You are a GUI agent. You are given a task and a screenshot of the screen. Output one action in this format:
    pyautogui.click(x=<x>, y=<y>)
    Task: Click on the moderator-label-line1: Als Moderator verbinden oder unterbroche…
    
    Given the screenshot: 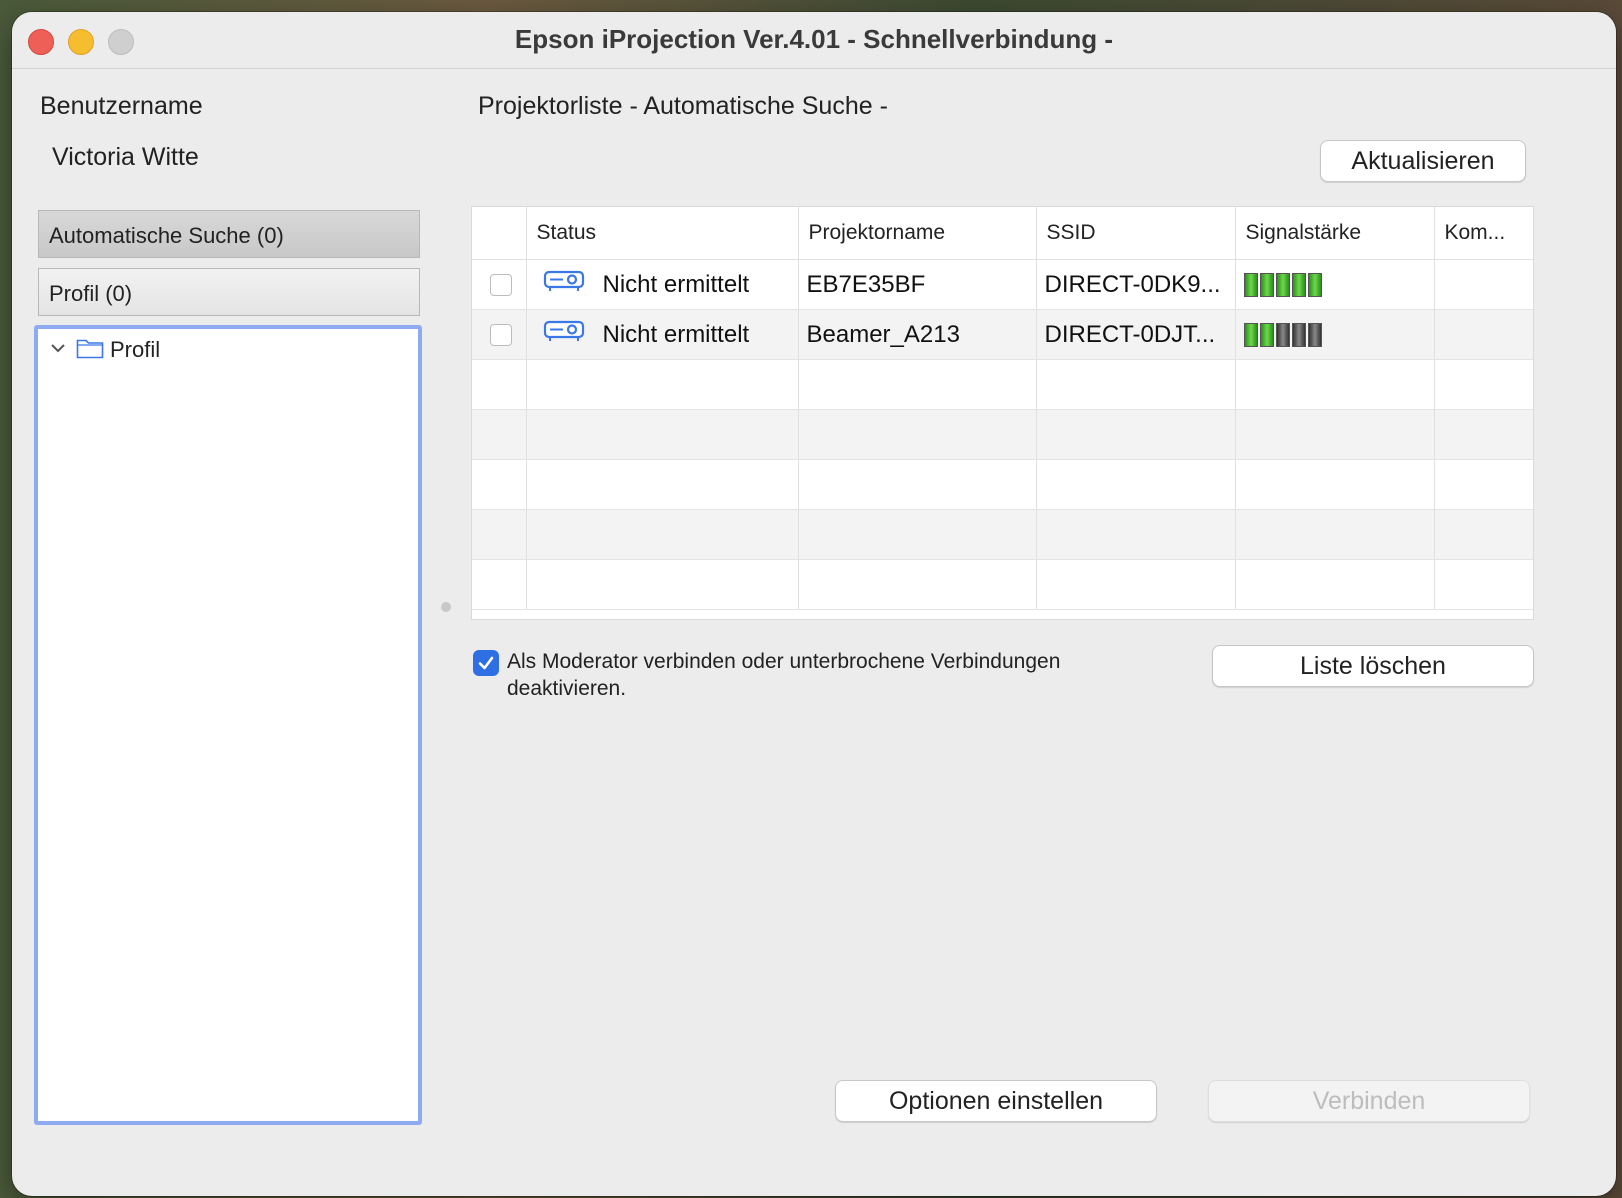 What is the action you would take?
    pyautogui.click(x=784, y=661)
    